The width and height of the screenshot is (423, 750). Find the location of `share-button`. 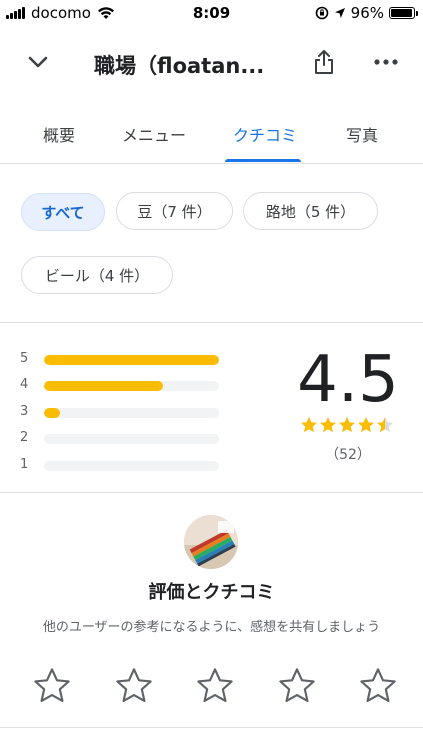

share-button is located at coordinates (324, 62).